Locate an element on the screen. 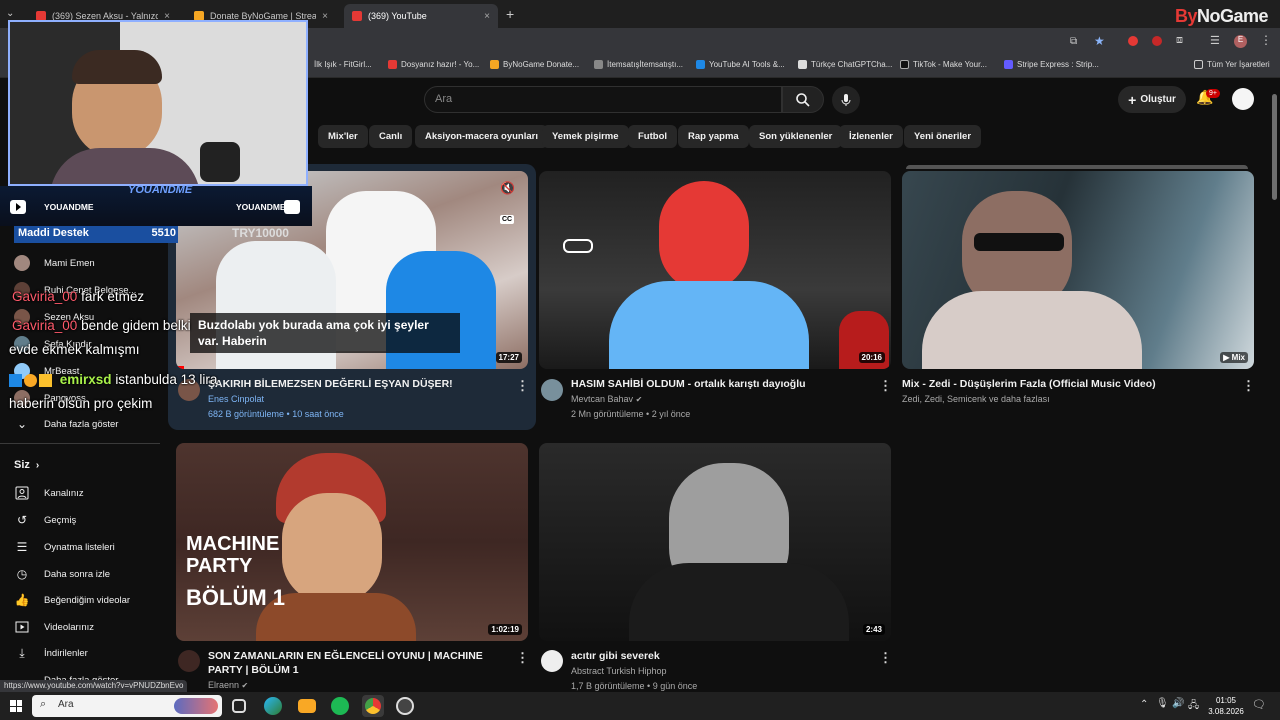 The height and width of the screenshot is (720, 1280). volume-icon: 🔊 is located at coordinates (1178, 703).